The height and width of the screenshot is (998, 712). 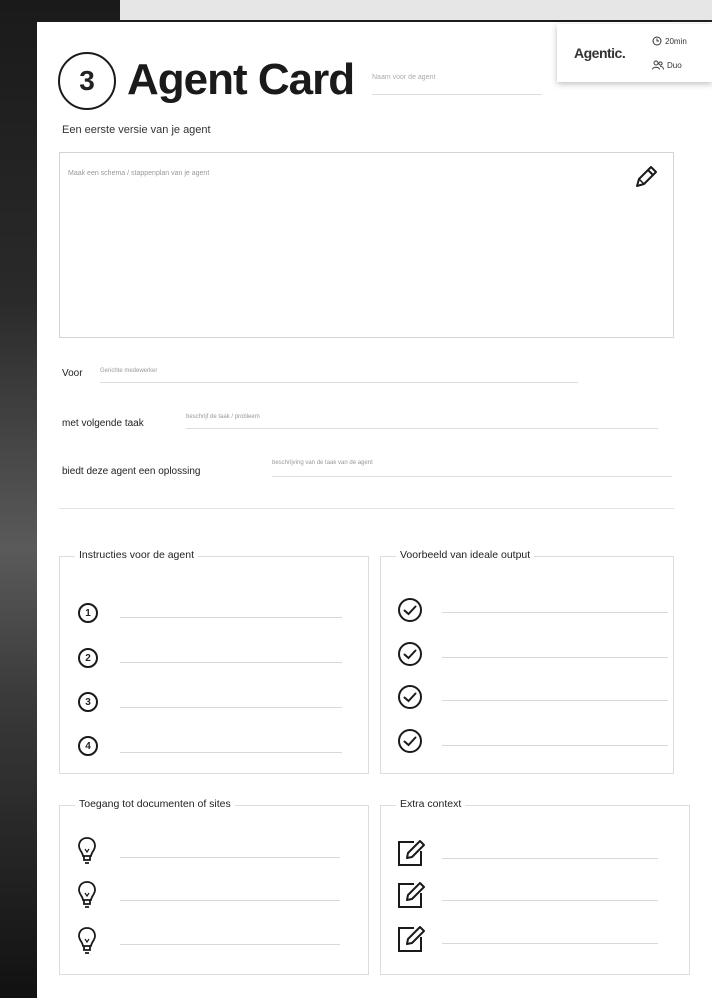 I want to click on instruction-number-1: 1, so click(x=88, y=613).